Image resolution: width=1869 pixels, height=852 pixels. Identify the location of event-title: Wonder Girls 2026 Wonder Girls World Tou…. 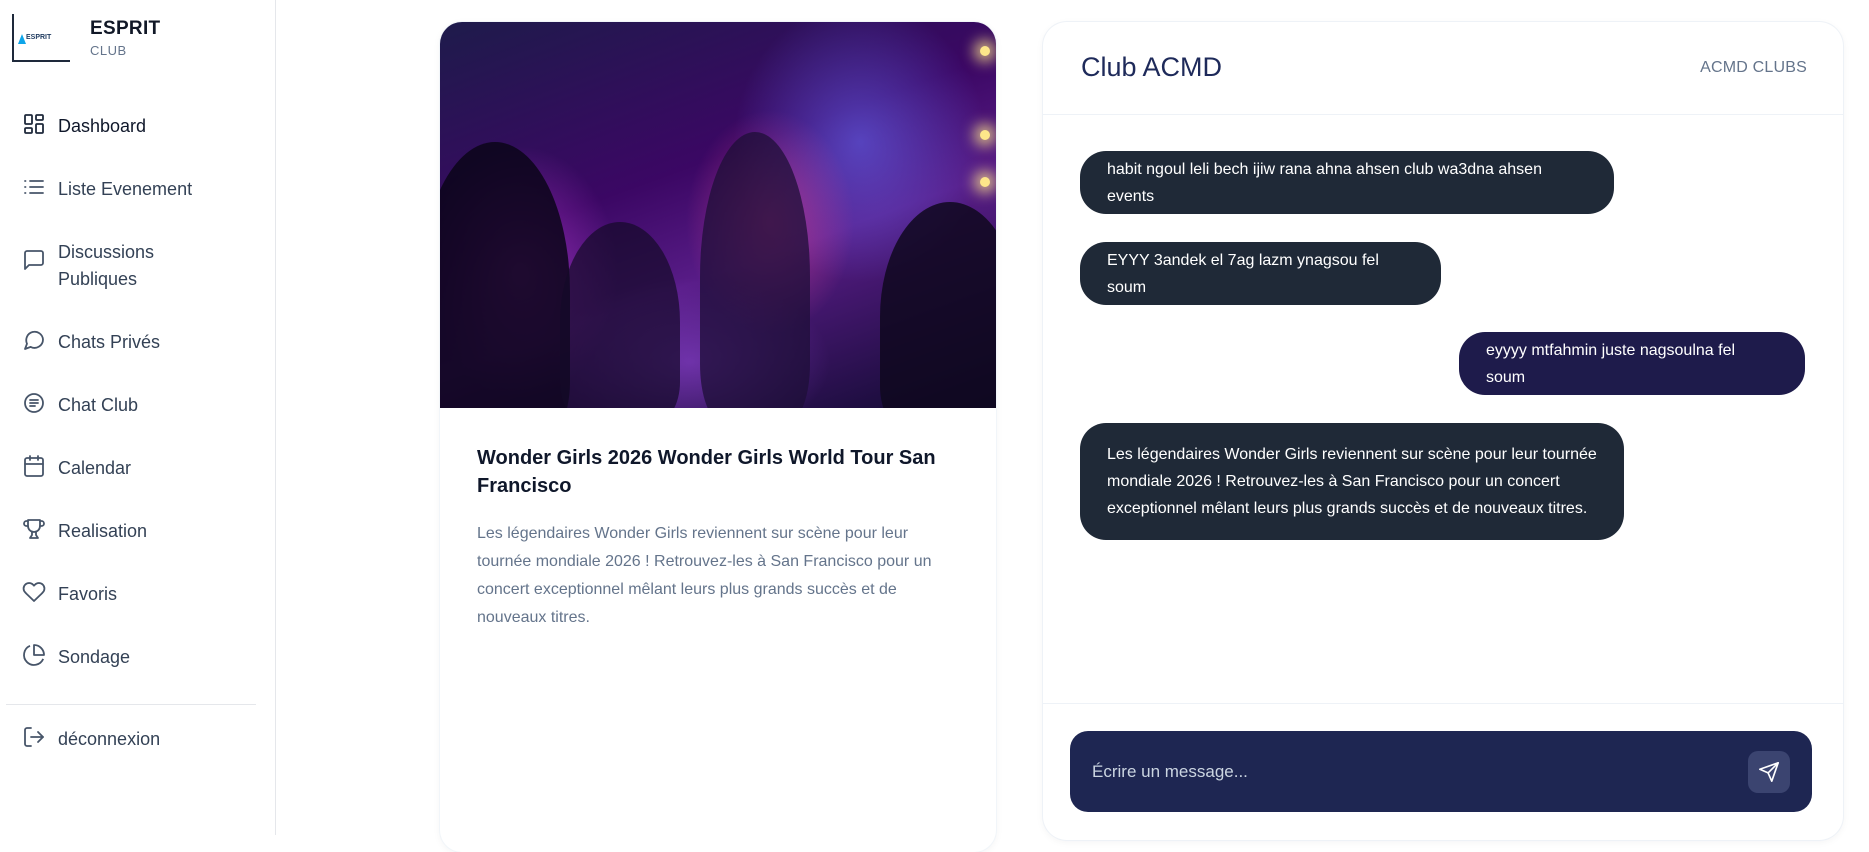
(706, 472).